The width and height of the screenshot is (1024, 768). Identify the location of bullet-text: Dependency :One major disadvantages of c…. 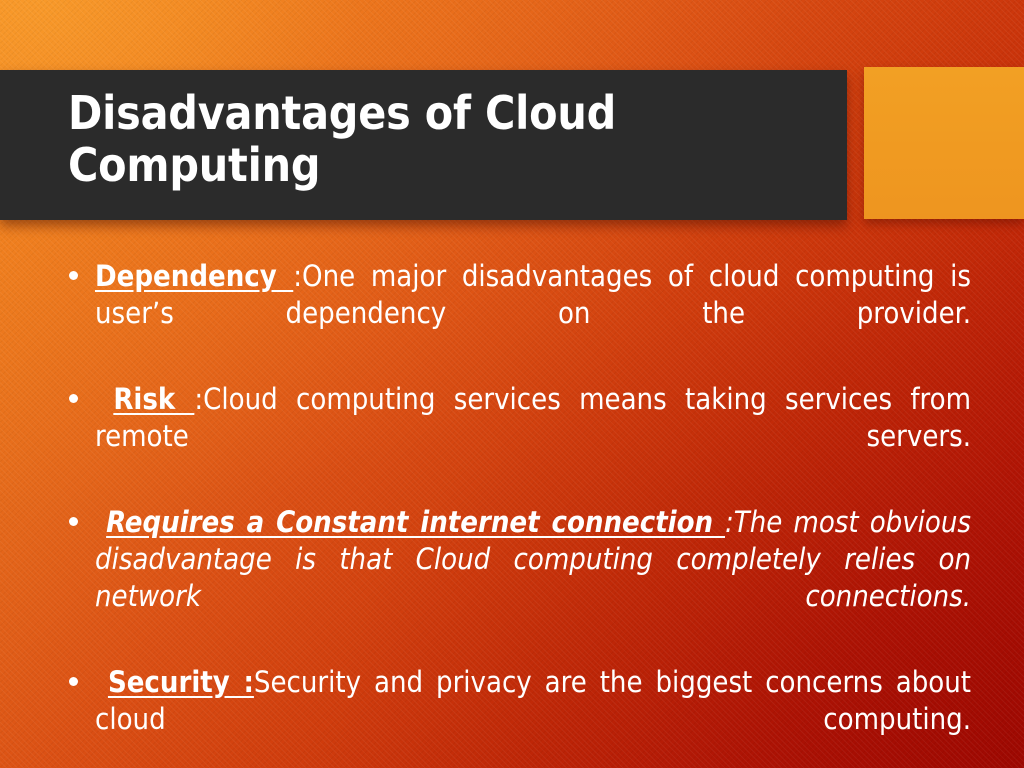
(533, 313).